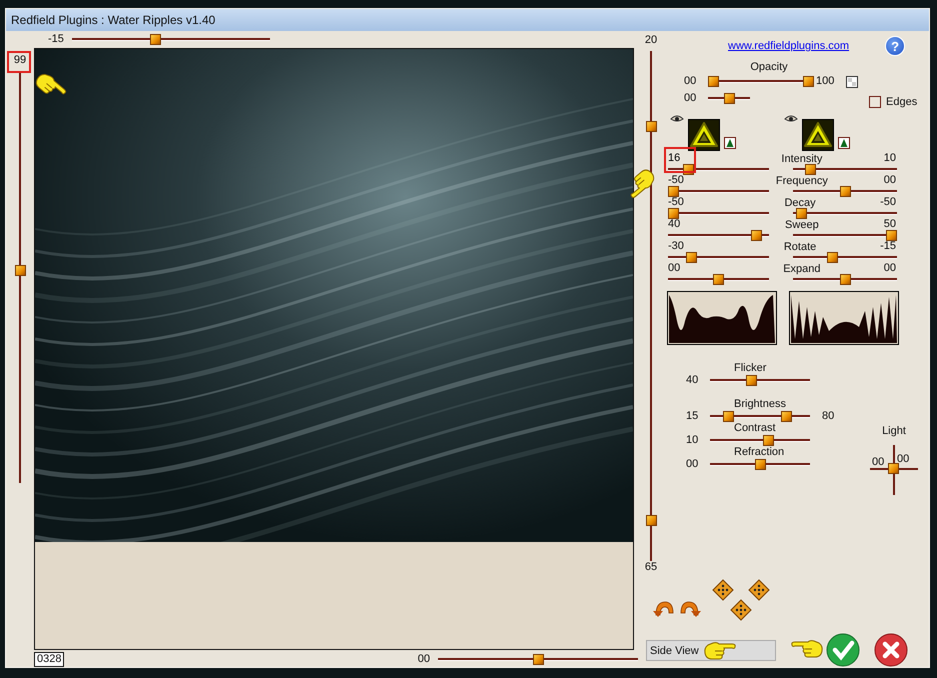  Describe the element at coordinates (802, 158) in the screenshot. I see `parameter-label: Intensity` at that location.